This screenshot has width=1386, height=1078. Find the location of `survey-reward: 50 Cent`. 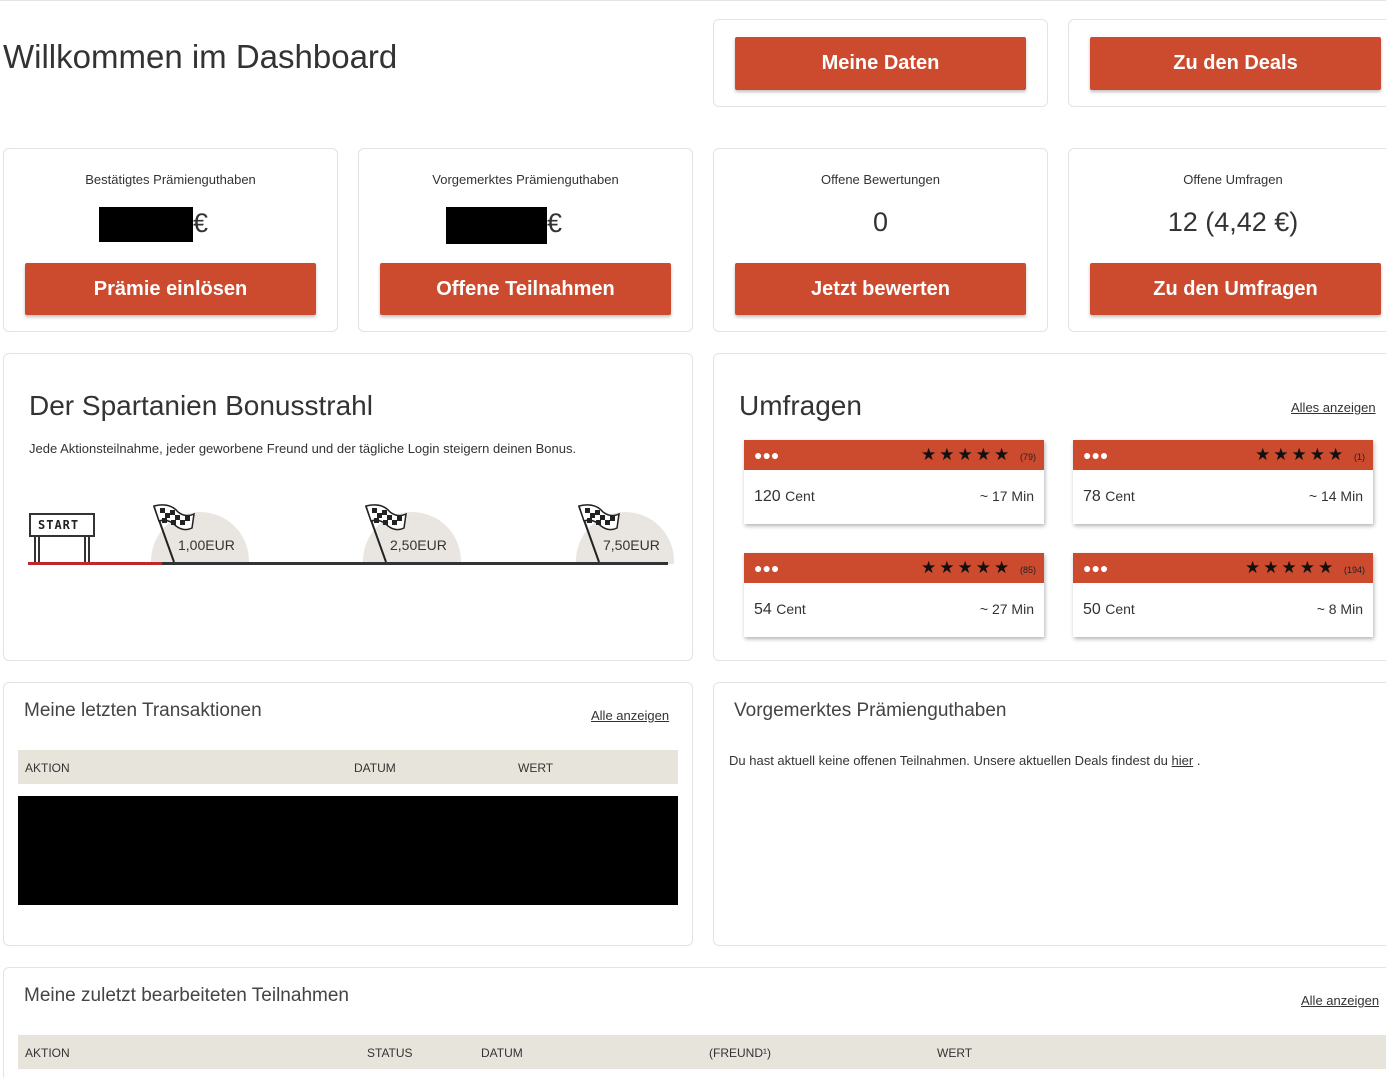

survey-reward: 50 Cent is located at coordinates (1109, 609).